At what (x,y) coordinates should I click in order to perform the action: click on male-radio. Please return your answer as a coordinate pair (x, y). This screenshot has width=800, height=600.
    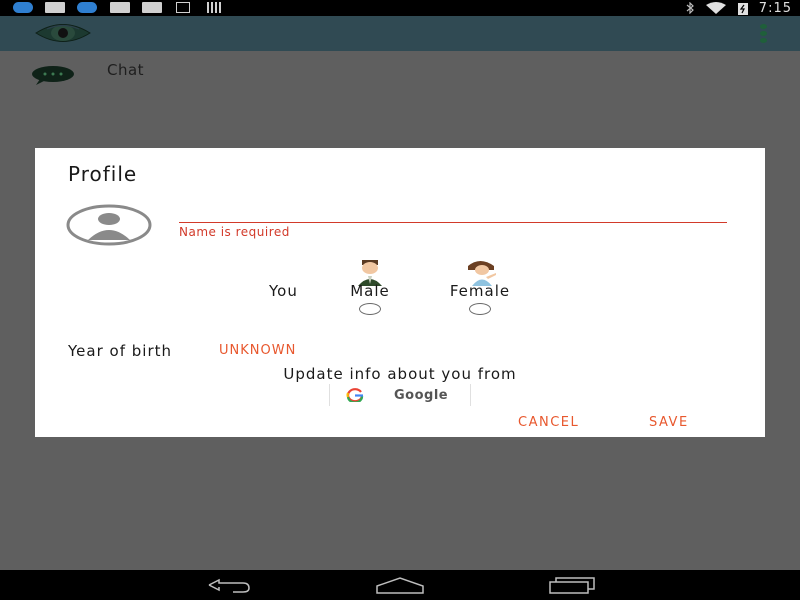
    Looking at the image, I should click on (370, 309).